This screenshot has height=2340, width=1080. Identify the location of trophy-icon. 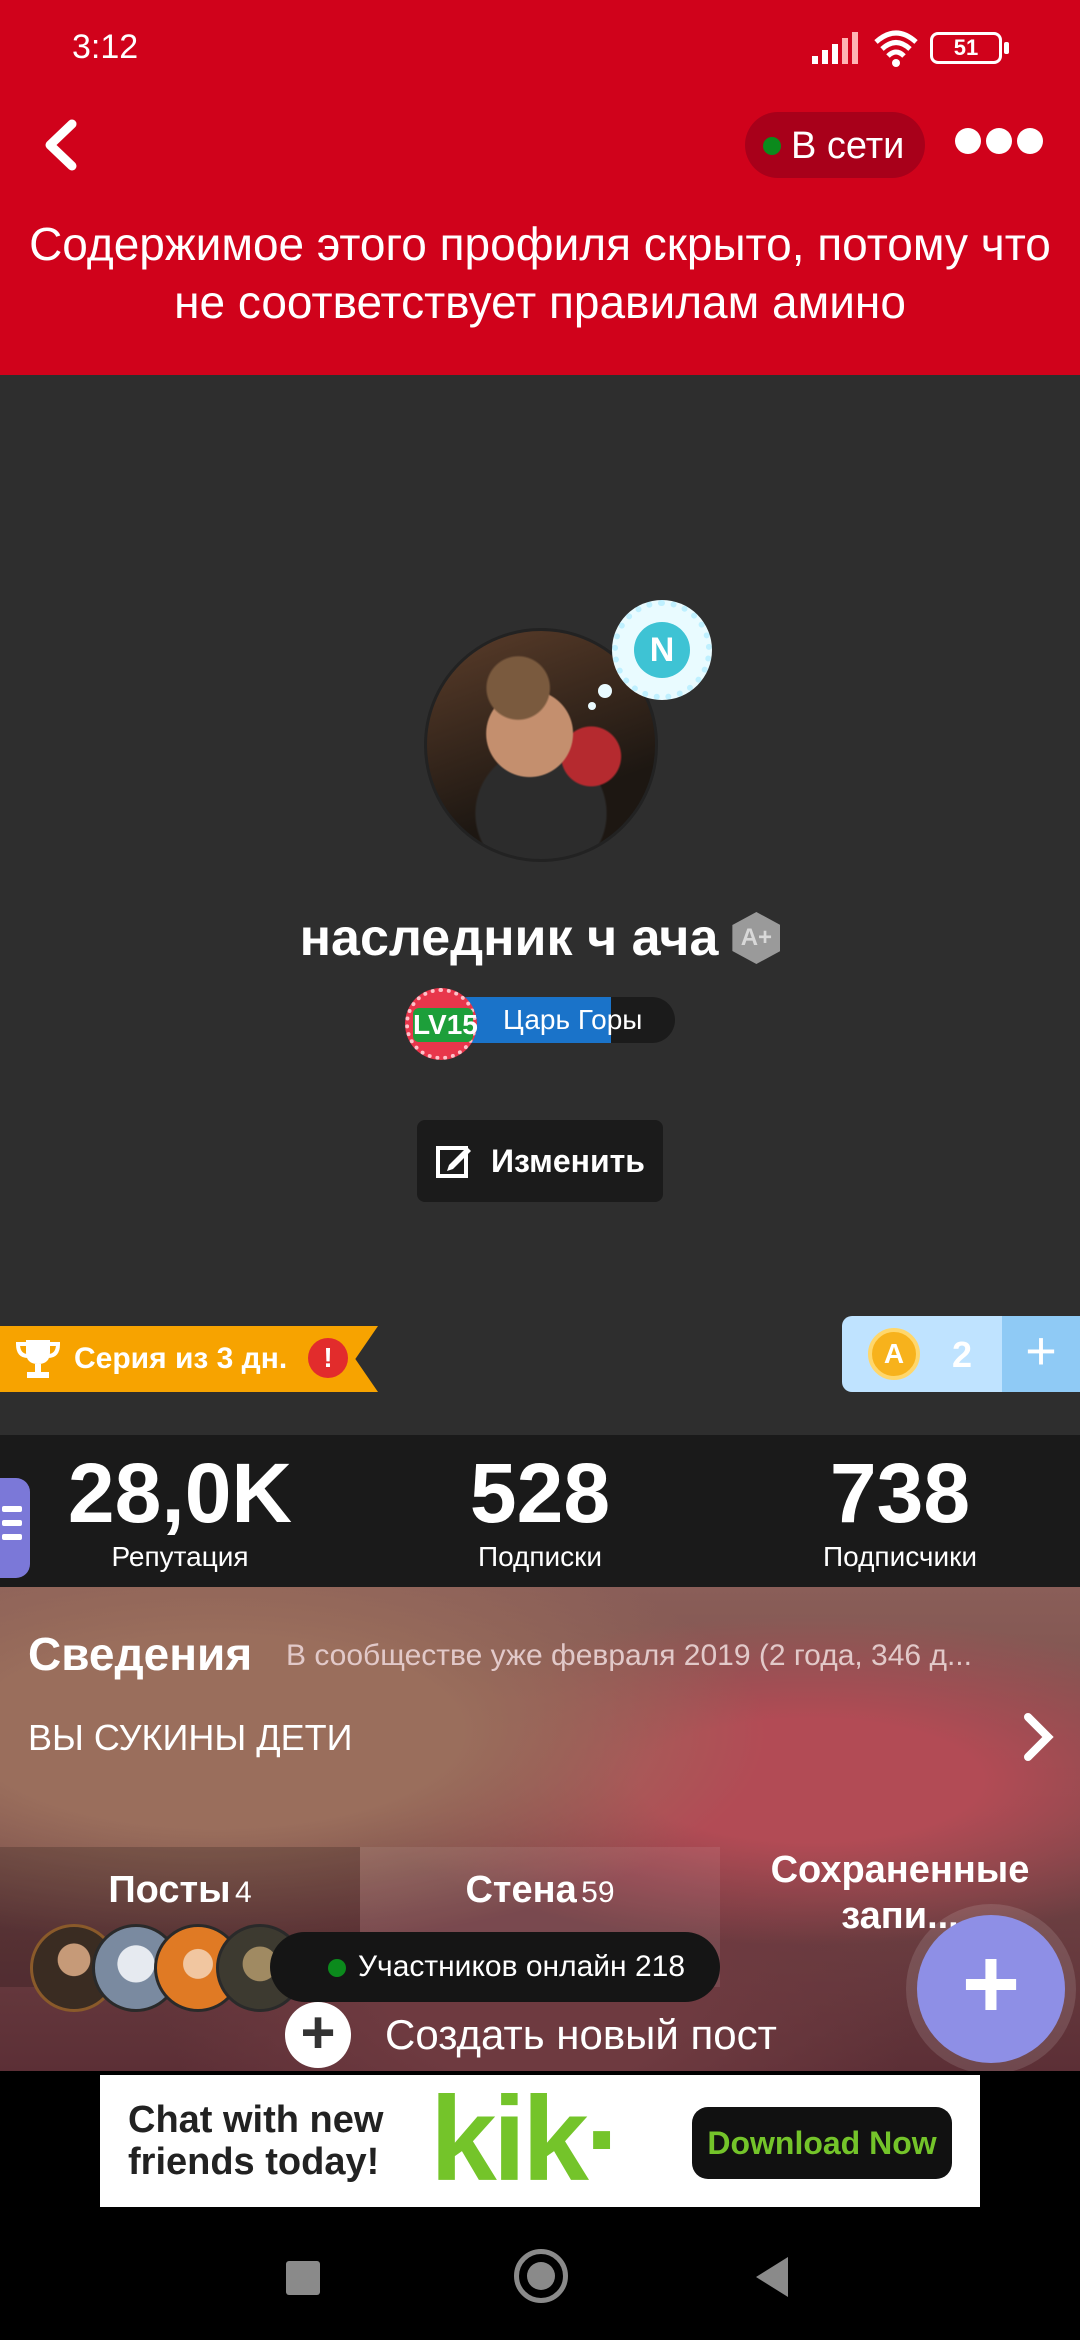
(38, 1359).